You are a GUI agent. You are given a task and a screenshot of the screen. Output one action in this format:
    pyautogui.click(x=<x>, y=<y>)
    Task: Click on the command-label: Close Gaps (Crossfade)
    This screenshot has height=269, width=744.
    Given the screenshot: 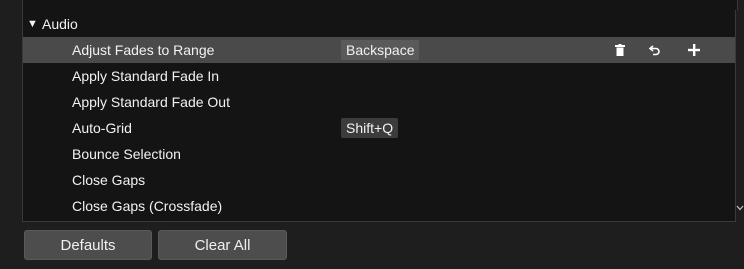 What is the action you would take?
    pyautogui.click(x=147, y=206)
    